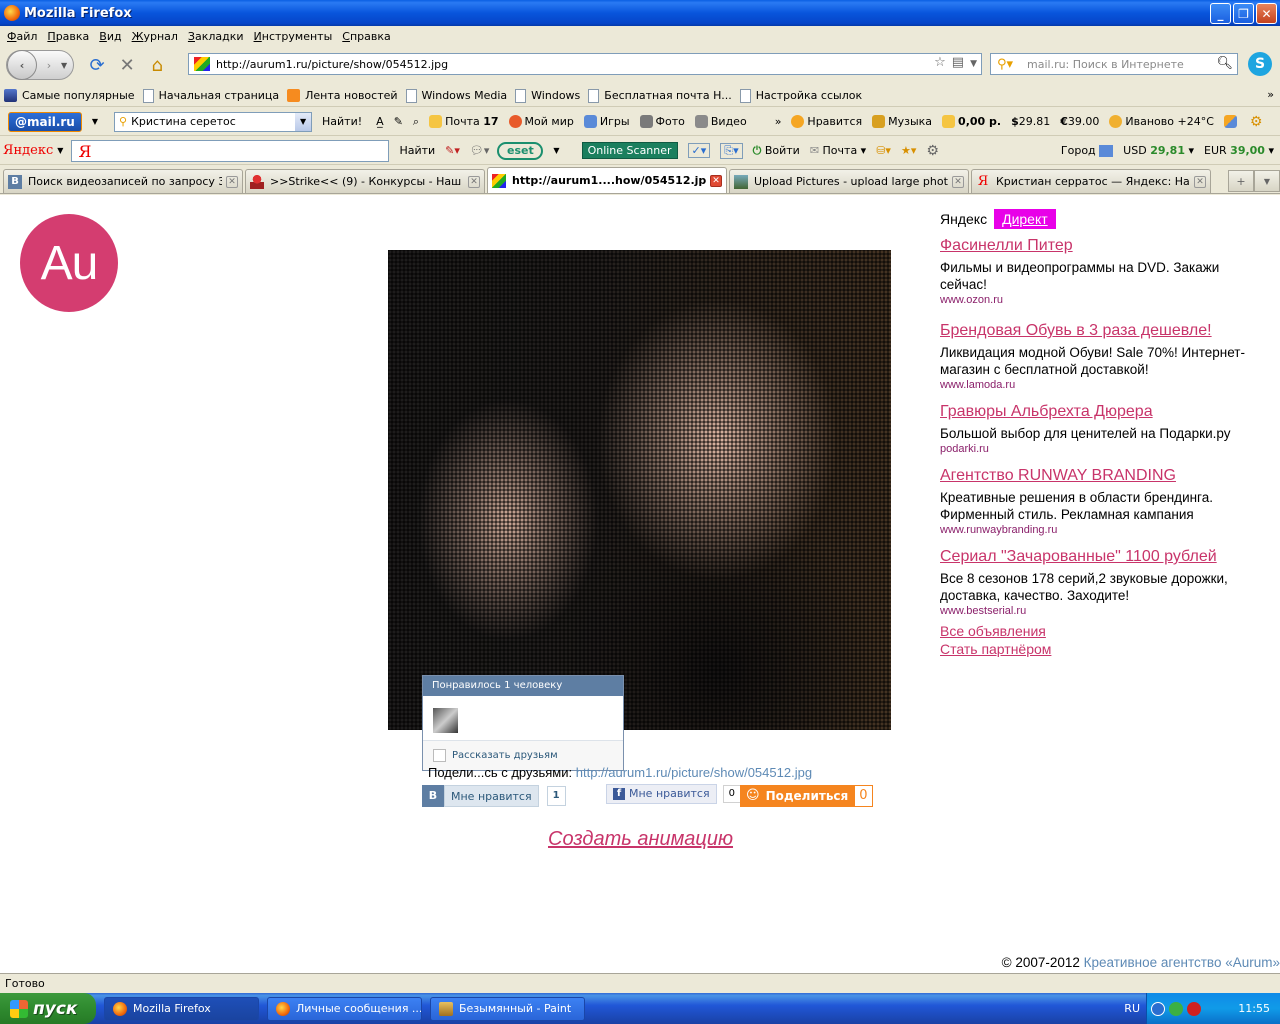 The width and height of the screenshot is (1280, 1024). I want to click on eset-logo: eset, so click(520, 150).